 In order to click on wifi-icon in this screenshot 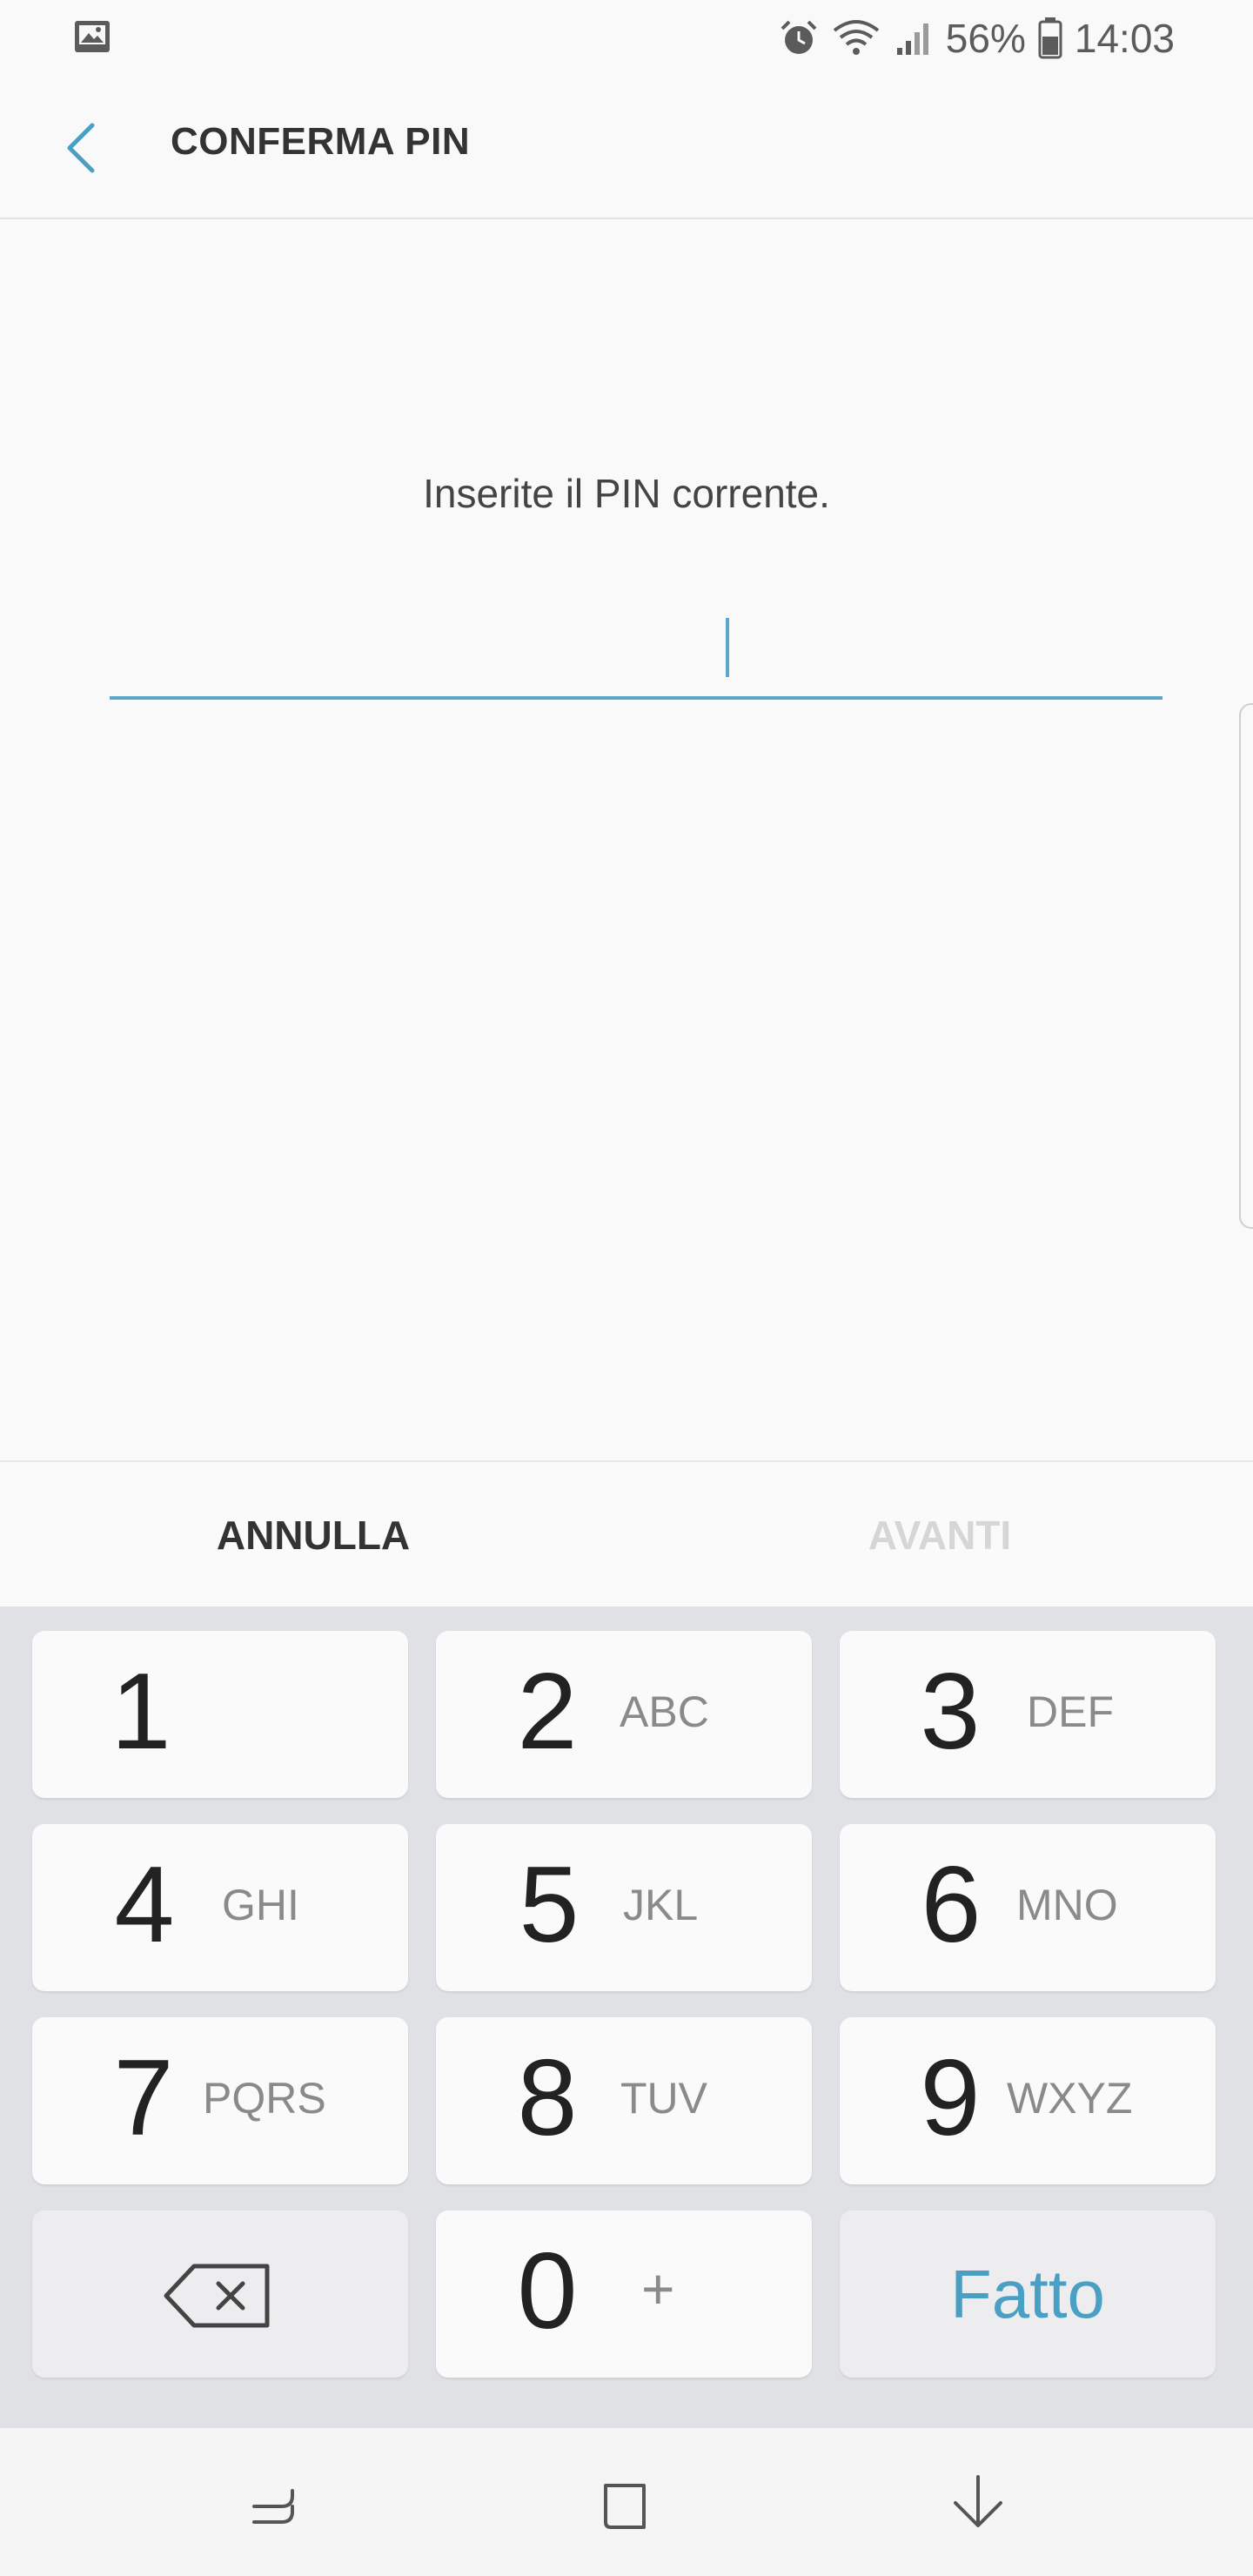, I will do `click(856, 37)`.